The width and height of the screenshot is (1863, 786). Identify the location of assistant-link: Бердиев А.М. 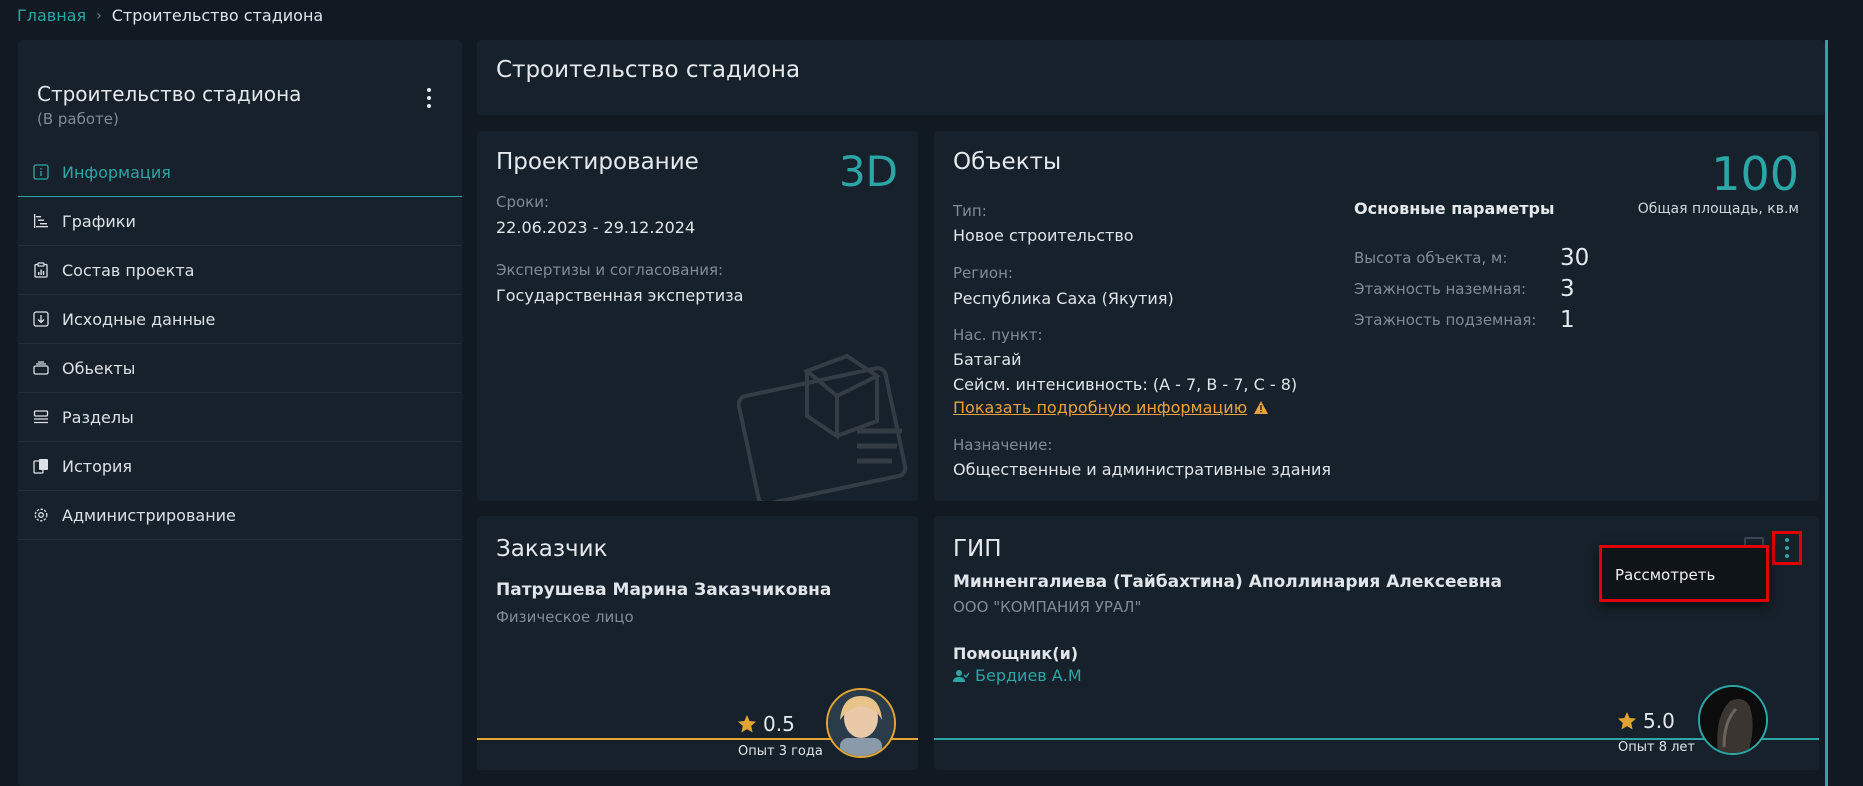
(1017, 675).